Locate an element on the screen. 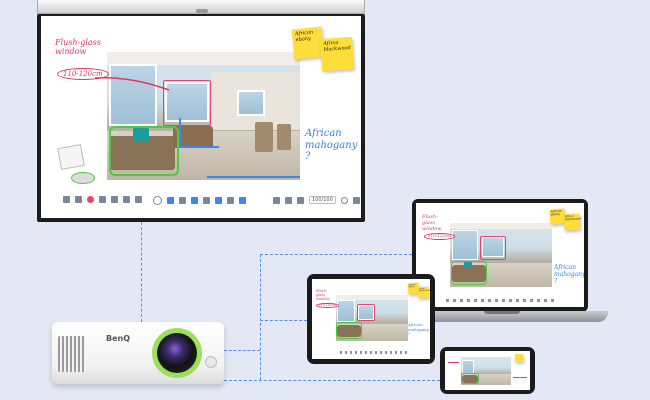  screen-pull-tab is located at coordinates (202, 11).